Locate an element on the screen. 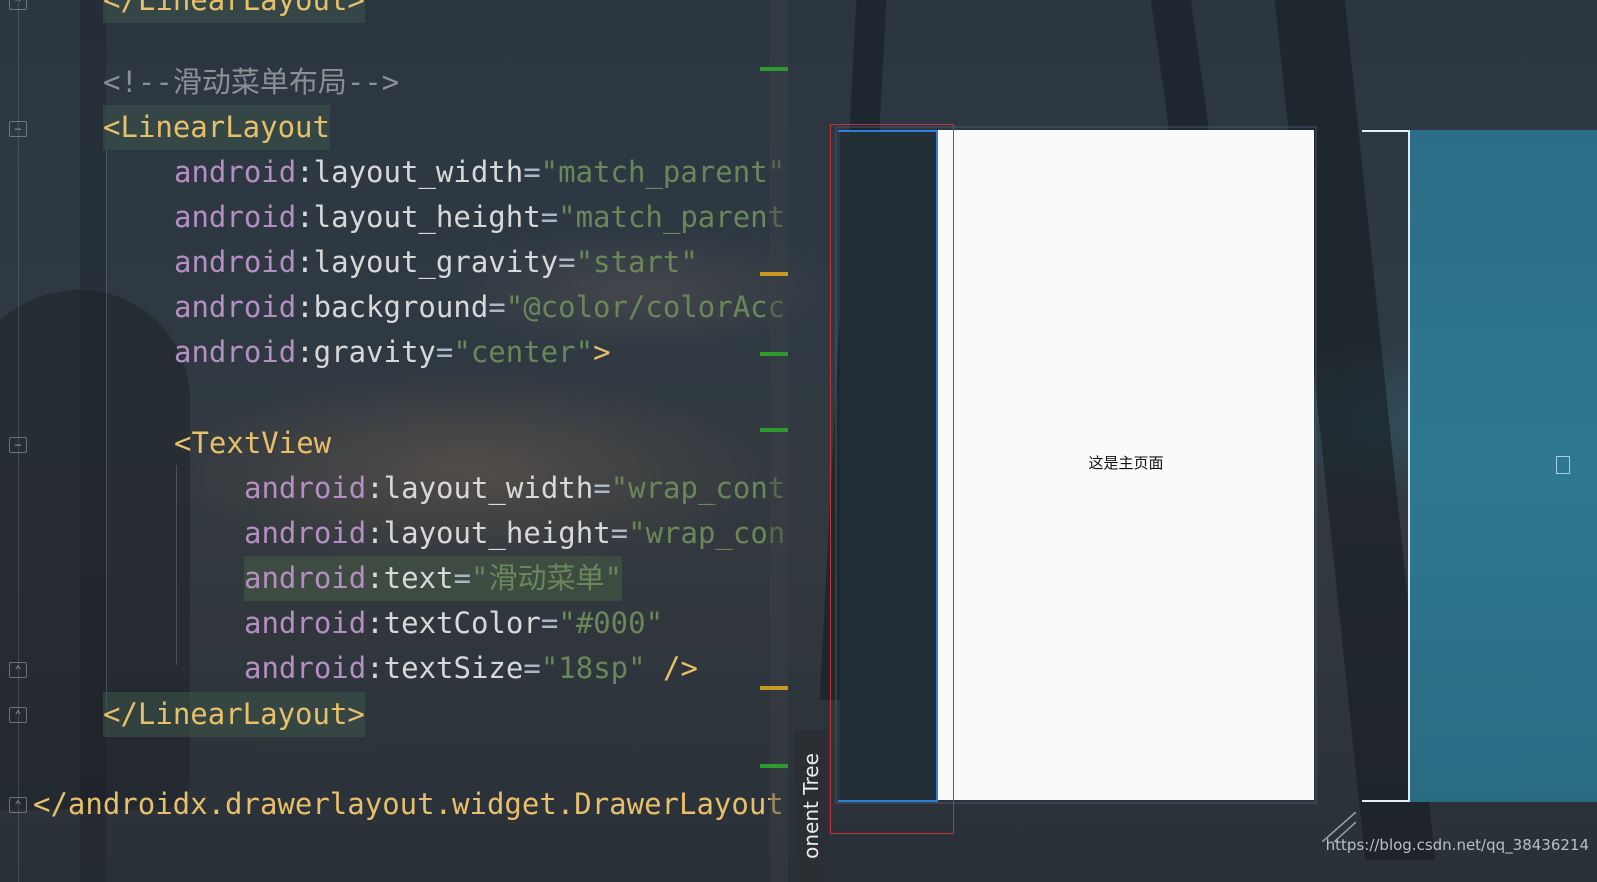  code-line: <TextView is located at coordinates (252, 443).